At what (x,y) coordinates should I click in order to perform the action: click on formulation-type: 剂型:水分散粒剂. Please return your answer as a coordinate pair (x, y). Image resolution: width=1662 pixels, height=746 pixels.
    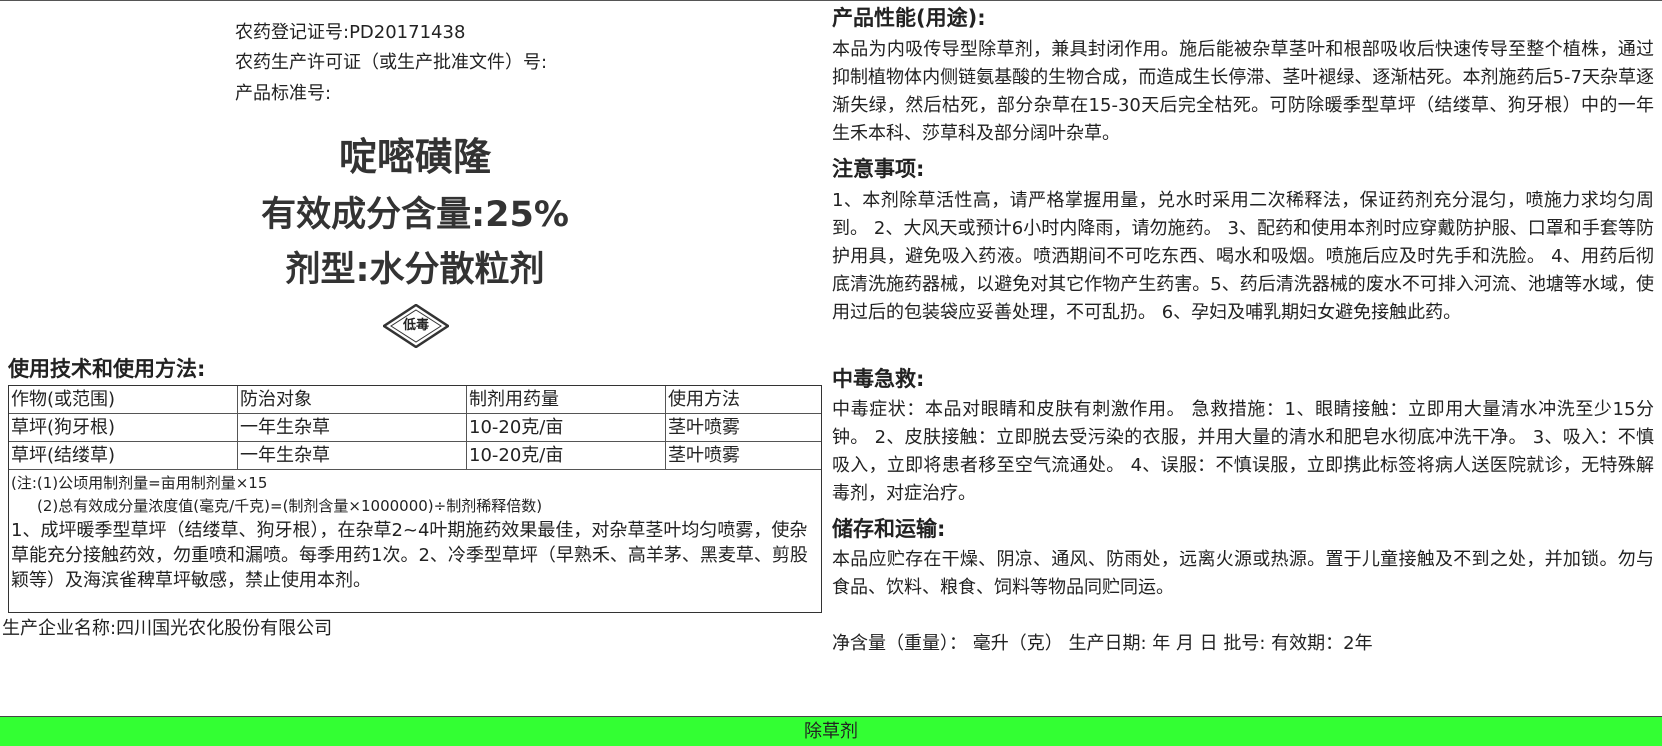
    Looking at the image, I should click on (415, 270).